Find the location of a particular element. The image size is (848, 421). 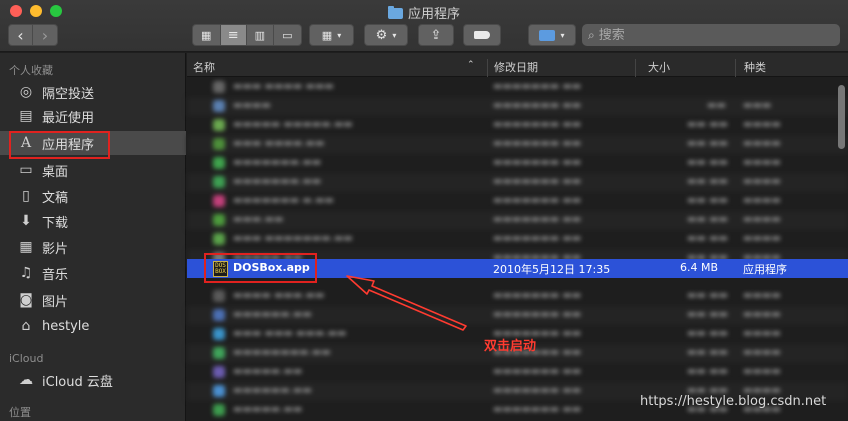

annotation-label: 双击启动 is located at coordinates (510, 346).